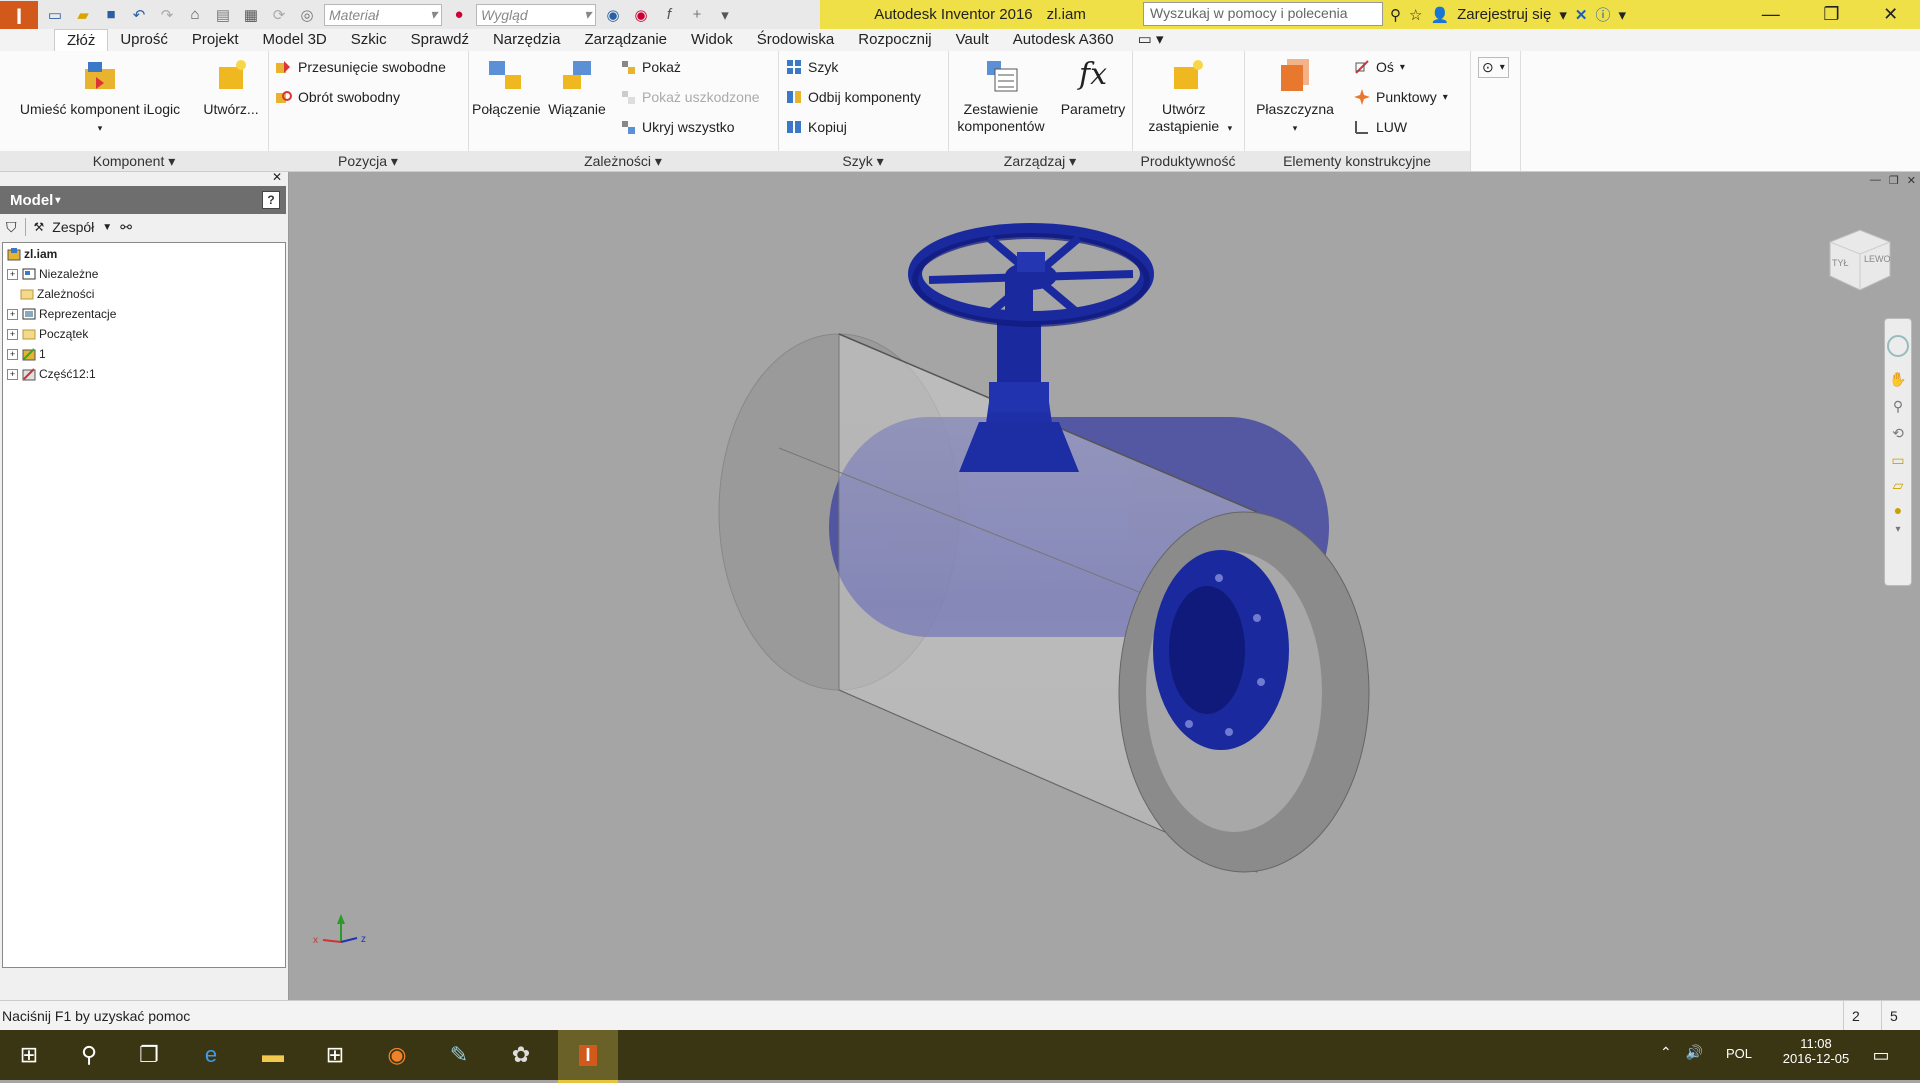  What do you see at coordinates (712, 40) in the screenshot?
I see `tab-8: Widok` at bounding box center [712, 40].